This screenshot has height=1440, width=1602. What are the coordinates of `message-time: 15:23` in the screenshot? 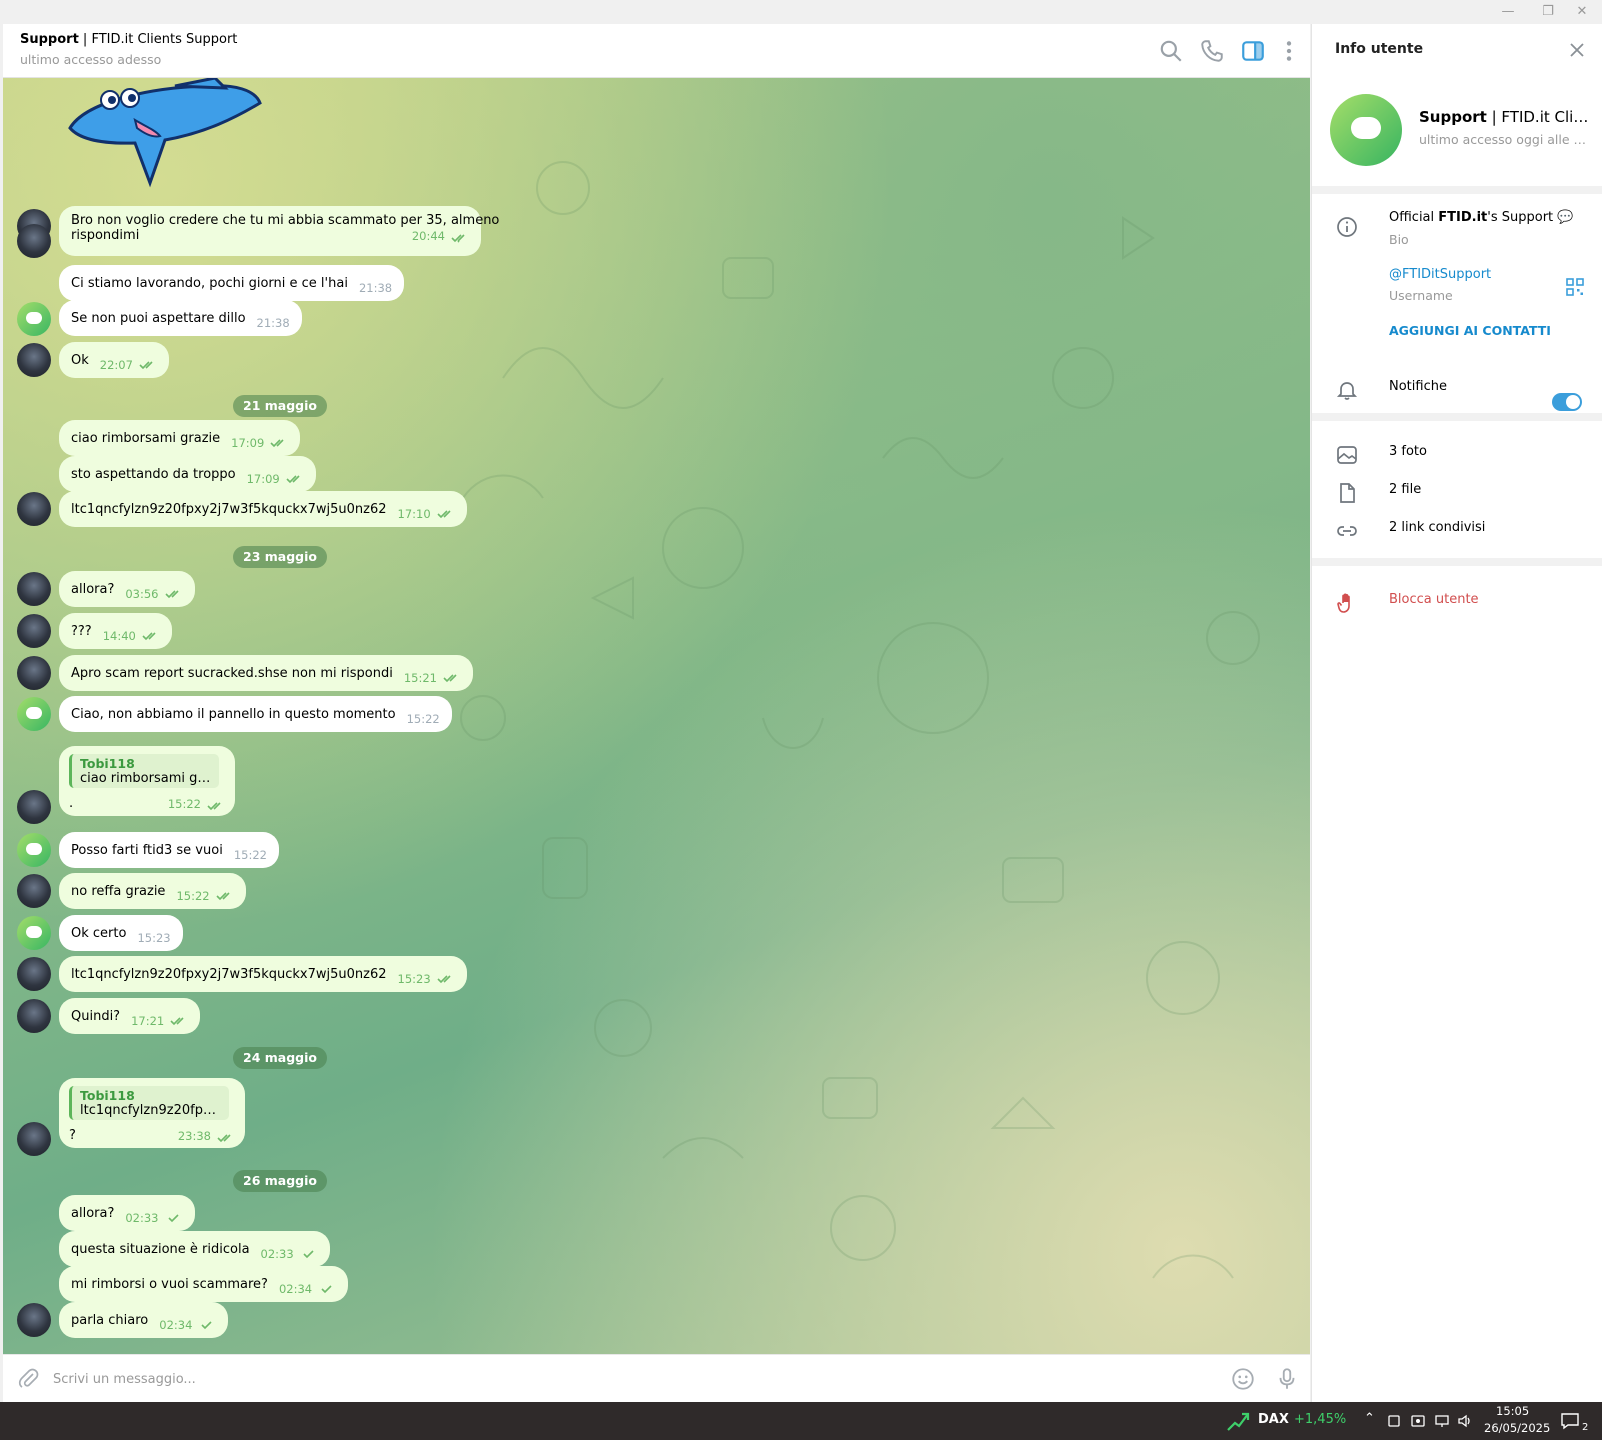 It's located at (154, 938).